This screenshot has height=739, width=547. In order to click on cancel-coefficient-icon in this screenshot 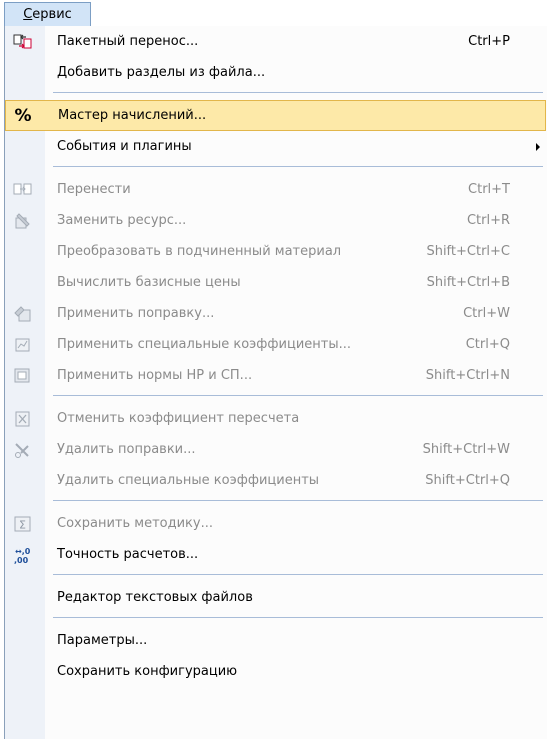, I will do `click(23, 419)`.